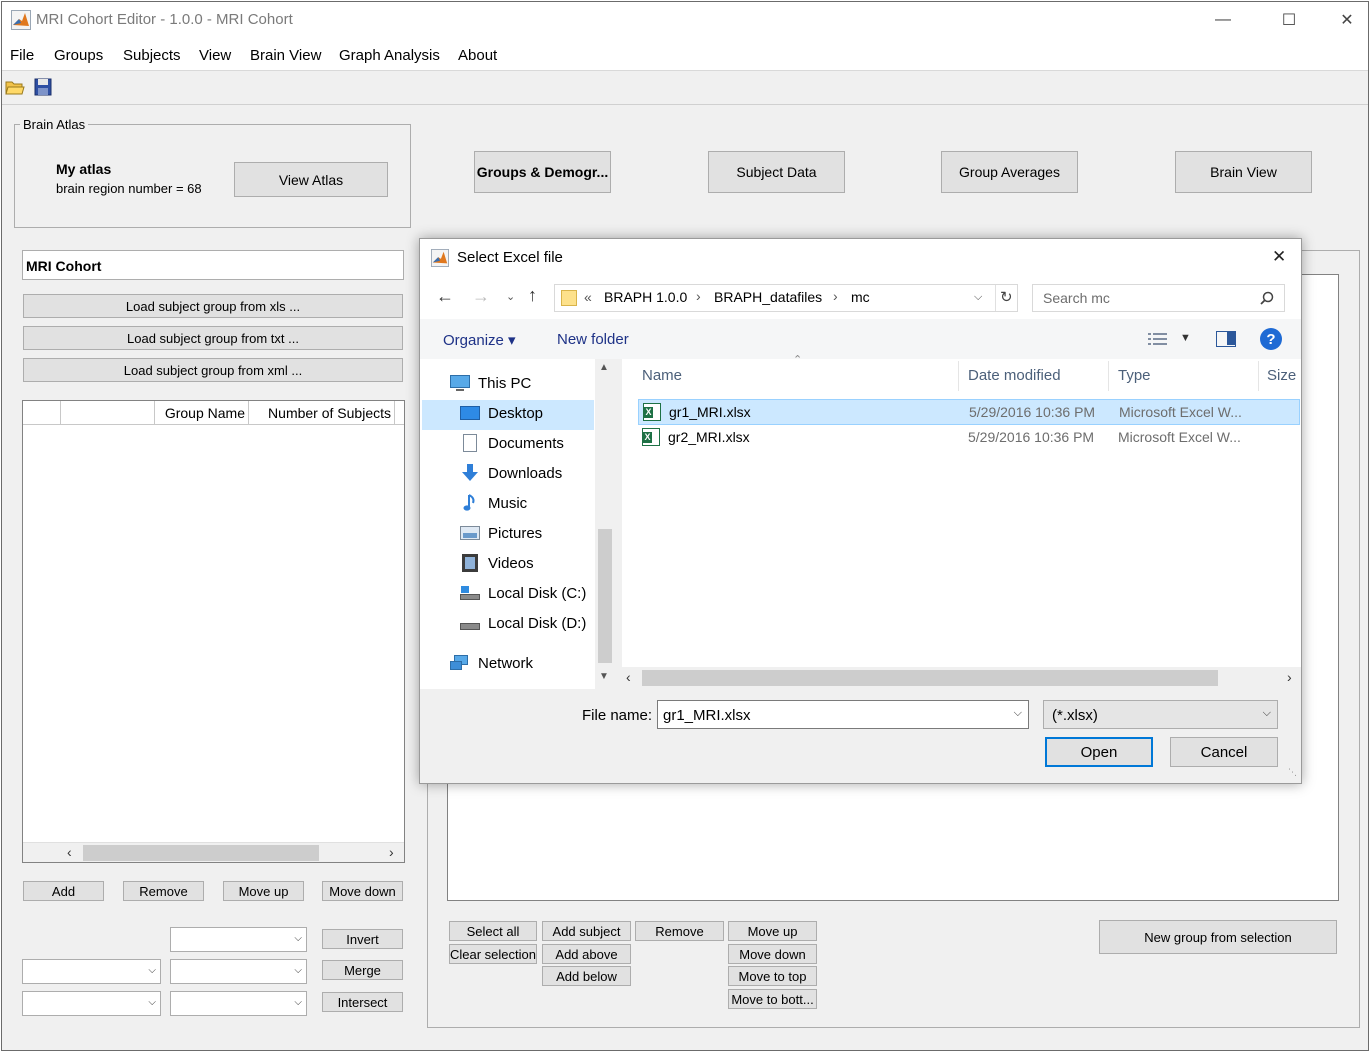 The image size is (1370, 1052). What do you see at coordinates (78, 55) in the screenshot?
I see `menu-groups: Groups` at bounding box center [78, 55].